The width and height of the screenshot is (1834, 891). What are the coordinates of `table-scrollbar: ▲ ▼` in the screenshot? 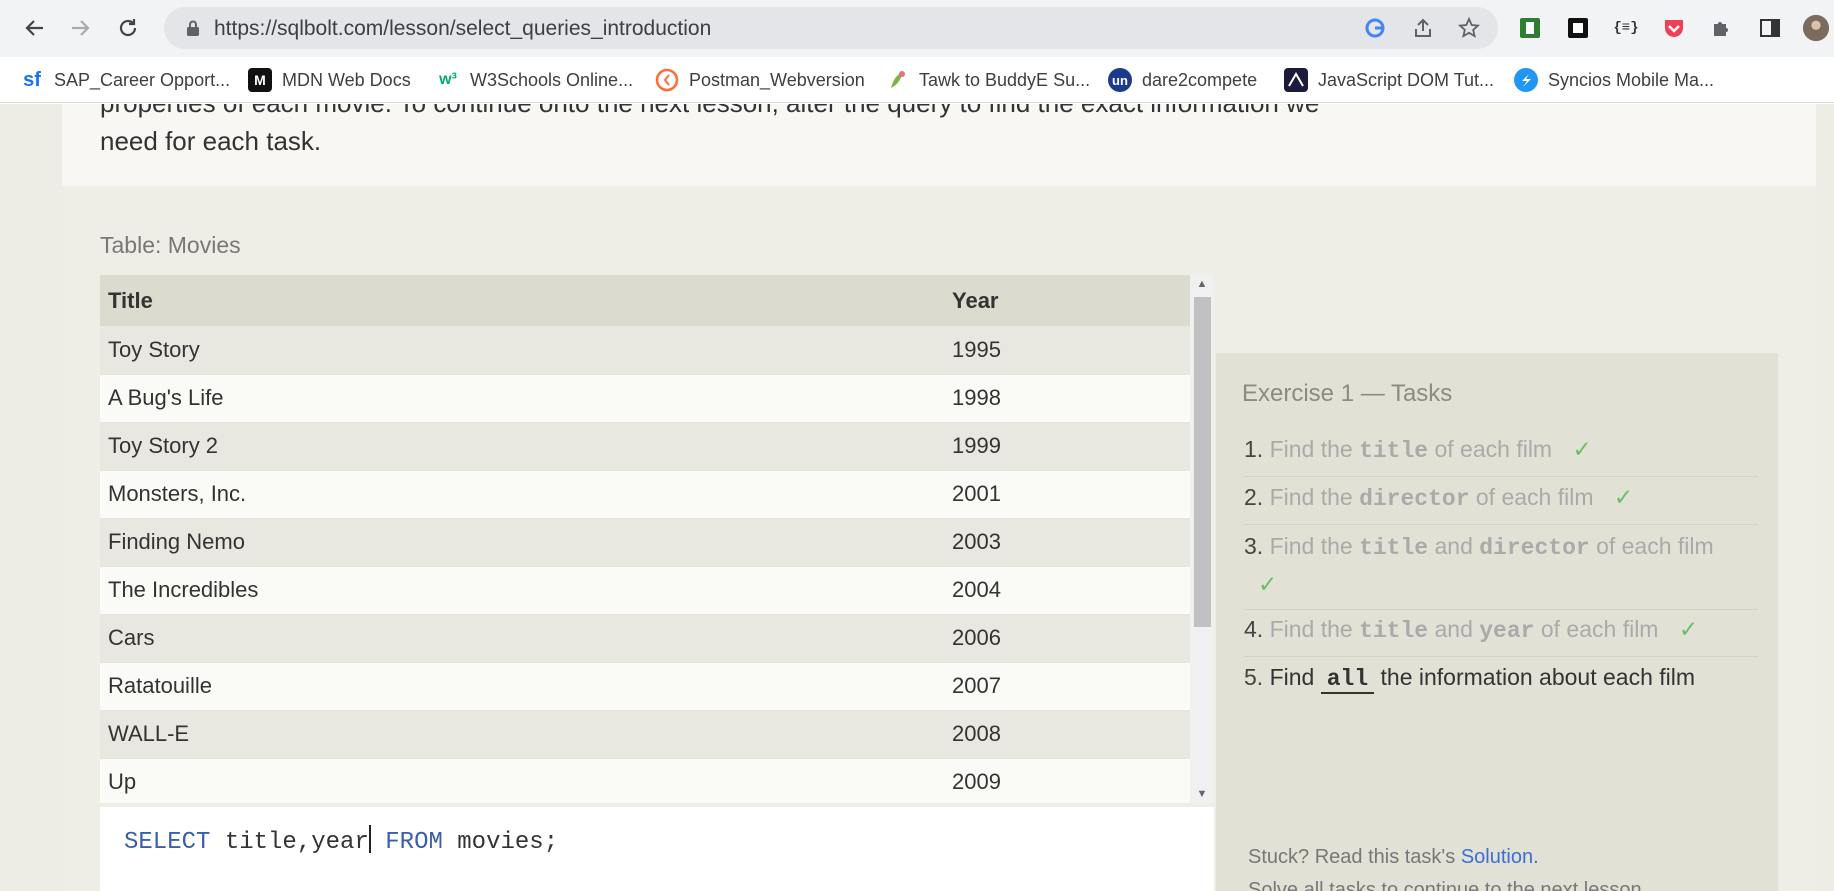 It's located at (1202, 539).